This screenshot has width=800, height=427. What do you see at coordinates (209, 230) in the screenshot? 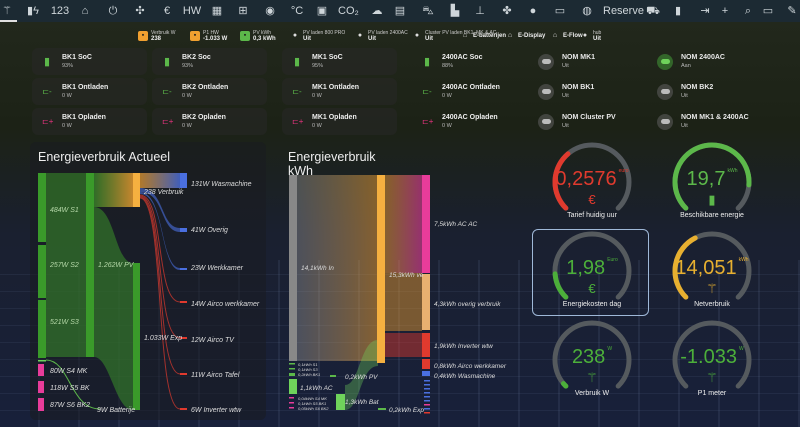
I see `label-overig: 41W Overig` at bounding box center [209, 230].